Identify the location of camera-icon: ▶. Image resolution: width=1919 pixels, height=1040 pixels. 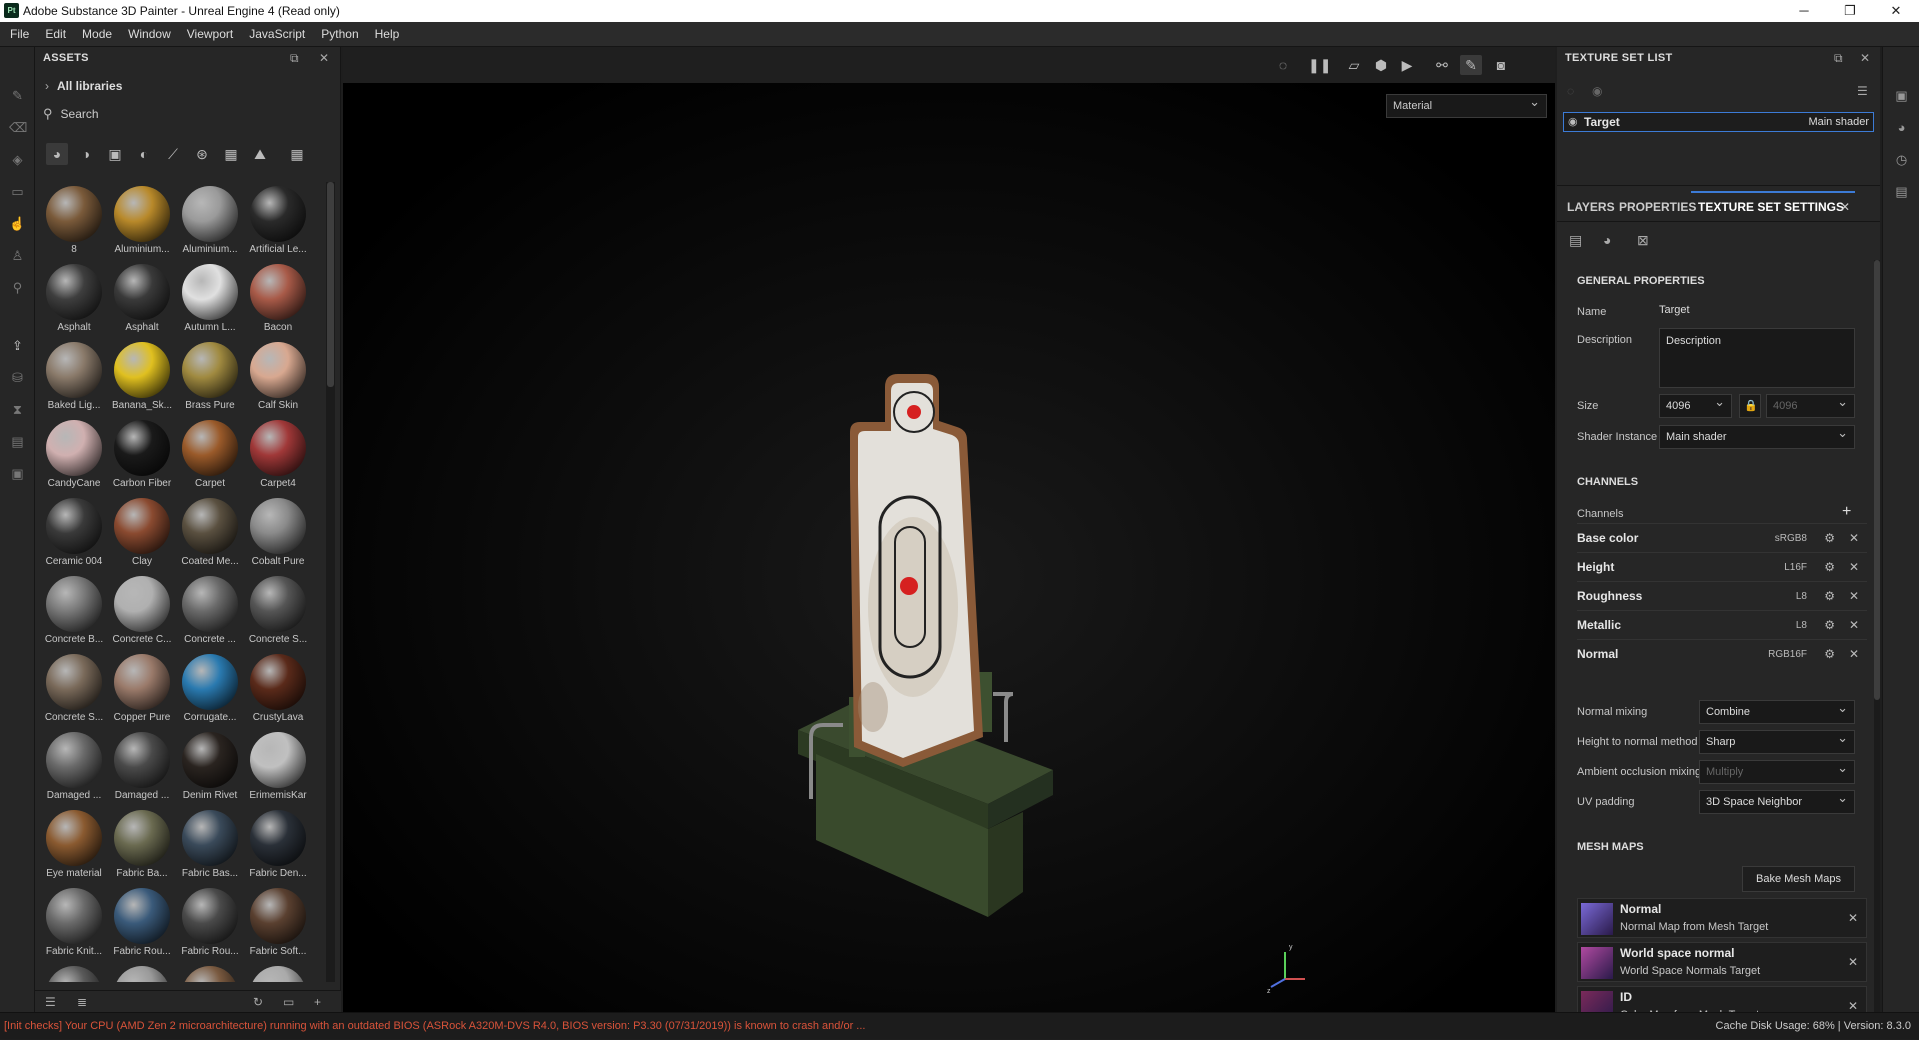
(1407, 65).